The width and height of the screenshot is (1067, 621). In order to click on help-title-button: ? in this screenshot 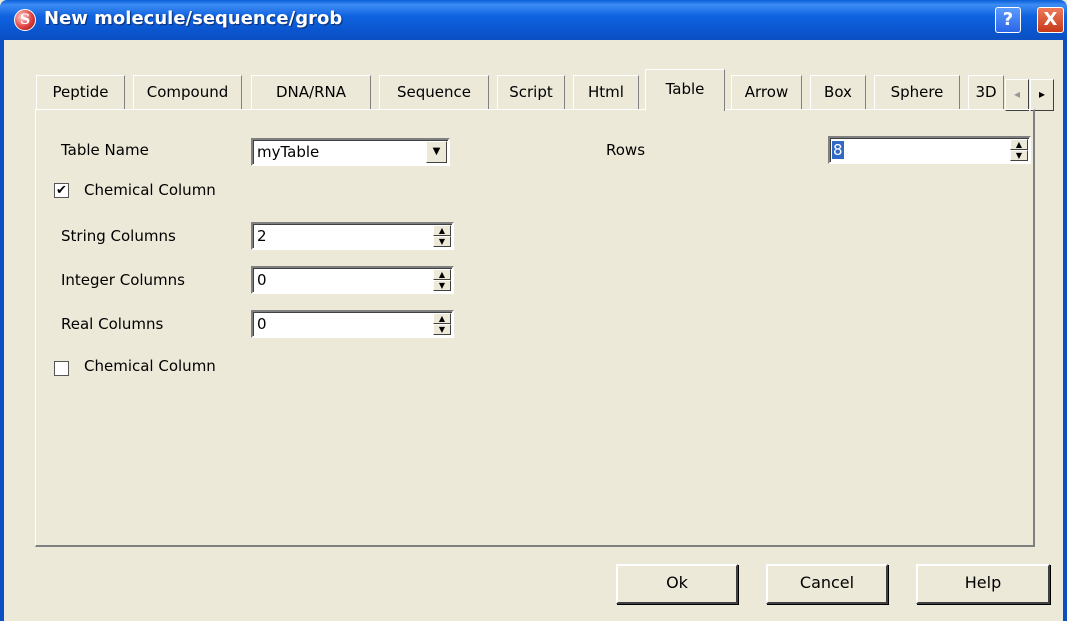, I will do `click(1008, 20)`.